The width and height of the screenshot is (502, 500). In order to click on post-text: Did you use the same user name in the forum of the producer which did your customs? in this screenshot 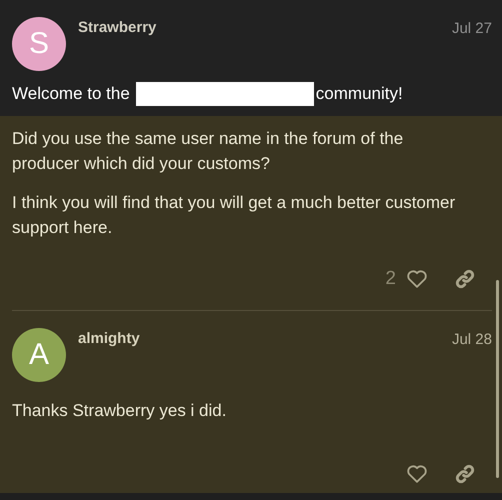, I will do `click(208, 151)`.